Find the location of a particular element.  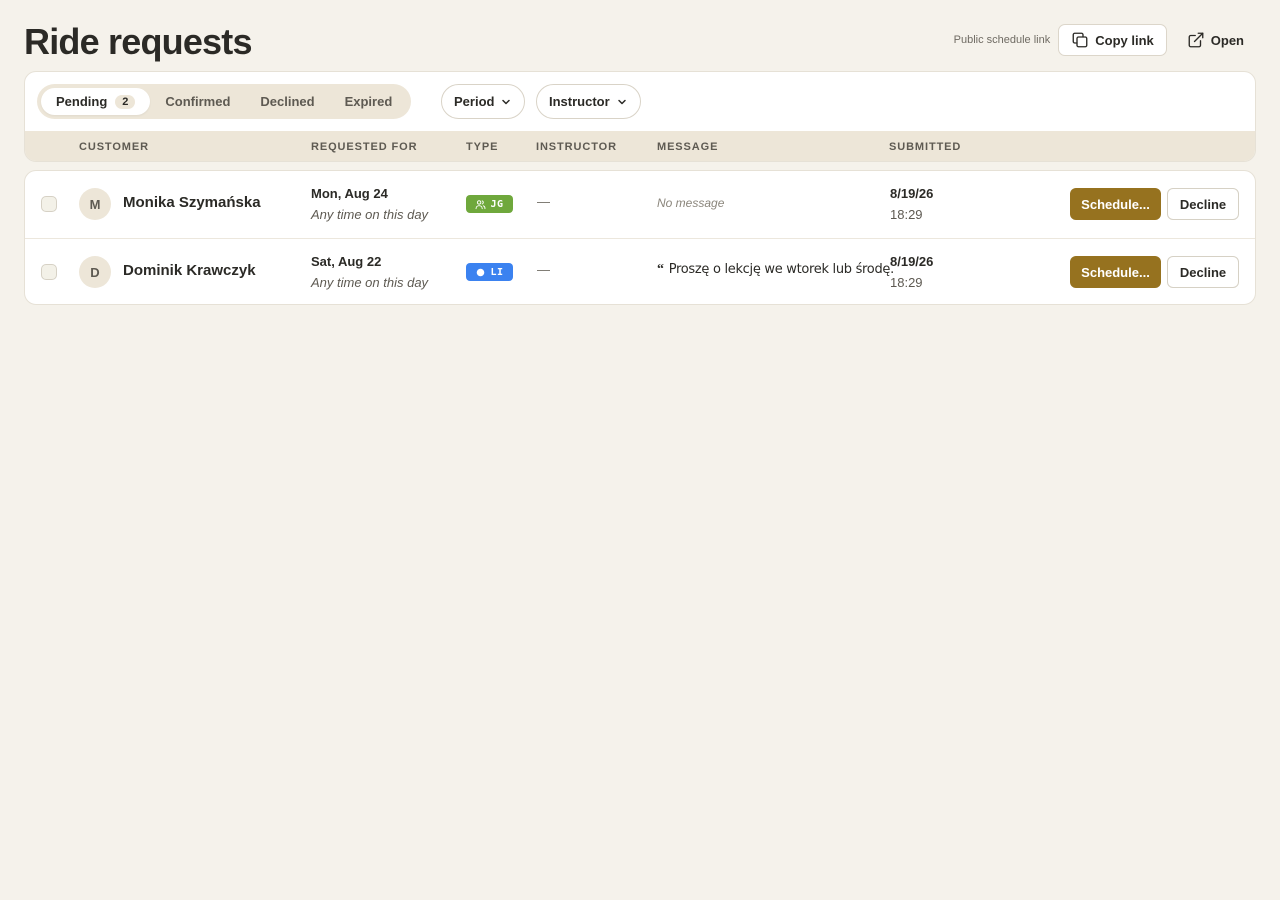

copy-icon is located at coordinates (1080, 40).